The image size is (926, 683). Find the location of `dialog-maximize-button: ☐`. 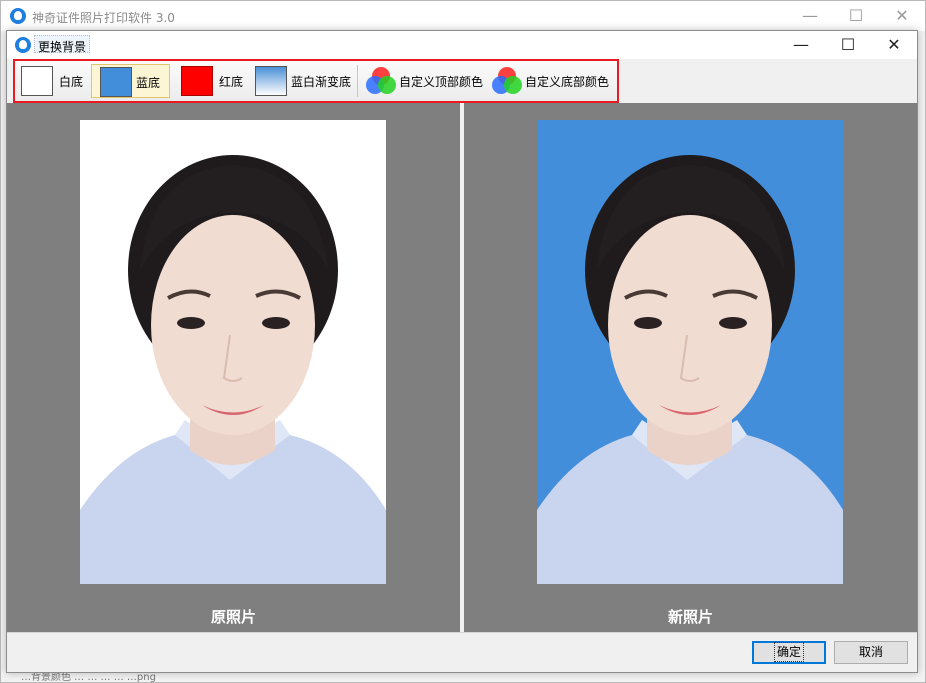

dialog-maximize-button: ☐ is located at coordinates (848, 45).